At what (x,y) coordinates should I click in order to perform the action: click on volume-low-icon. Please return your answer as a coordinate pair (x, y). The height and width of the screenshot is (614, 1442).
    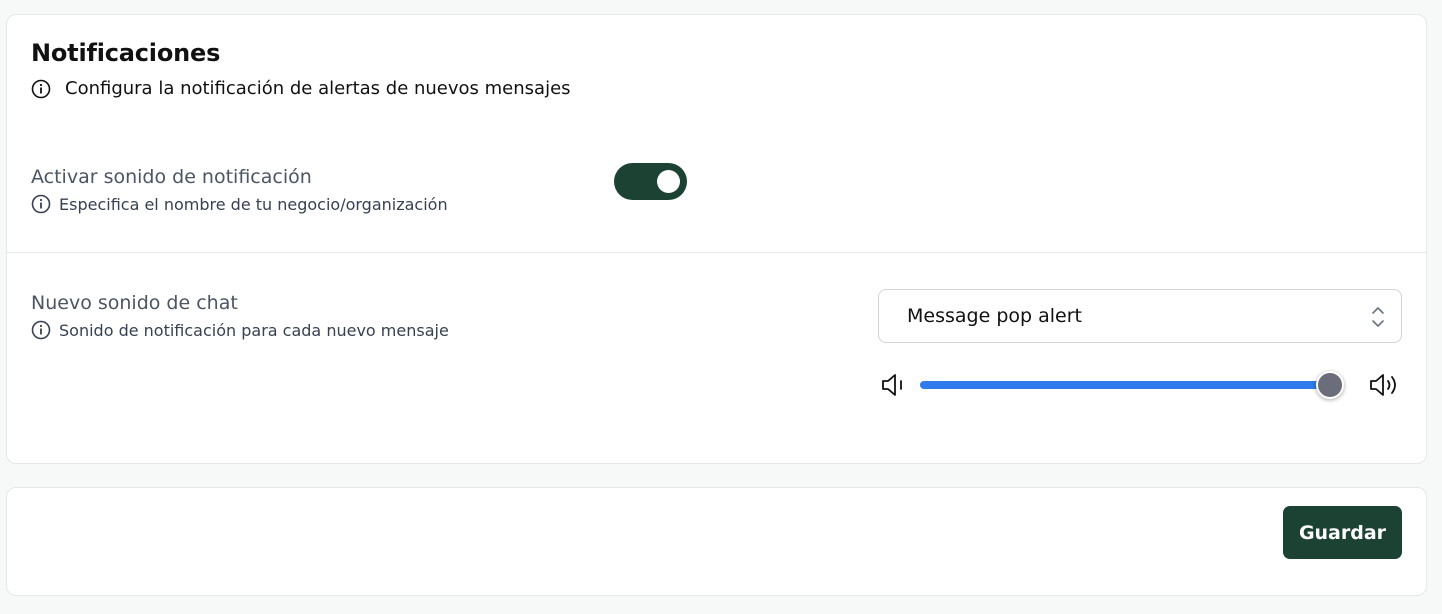
    Looking at the image, I should click on (894, 385).